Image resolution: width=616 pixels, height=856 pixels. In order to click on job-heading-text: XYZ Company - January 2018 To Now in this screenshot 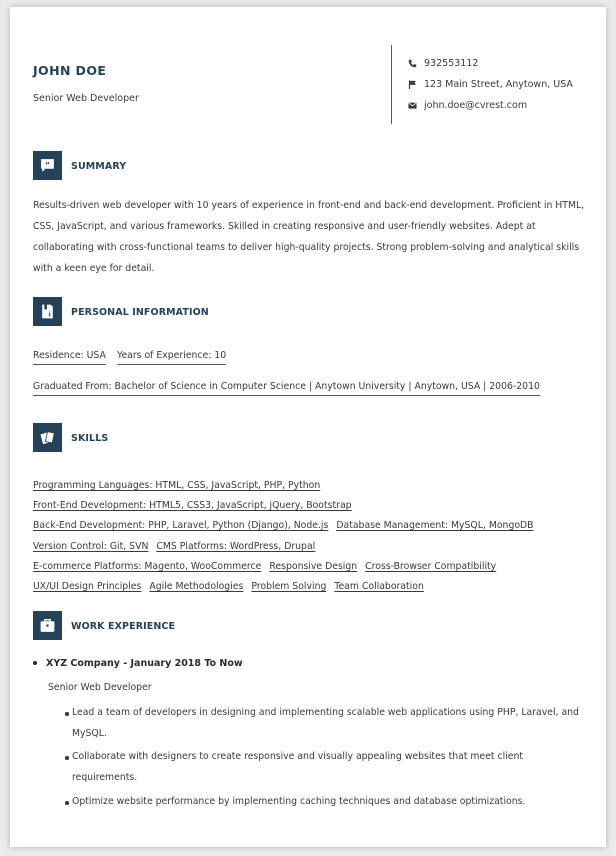, I will do `click(144, 663)`.